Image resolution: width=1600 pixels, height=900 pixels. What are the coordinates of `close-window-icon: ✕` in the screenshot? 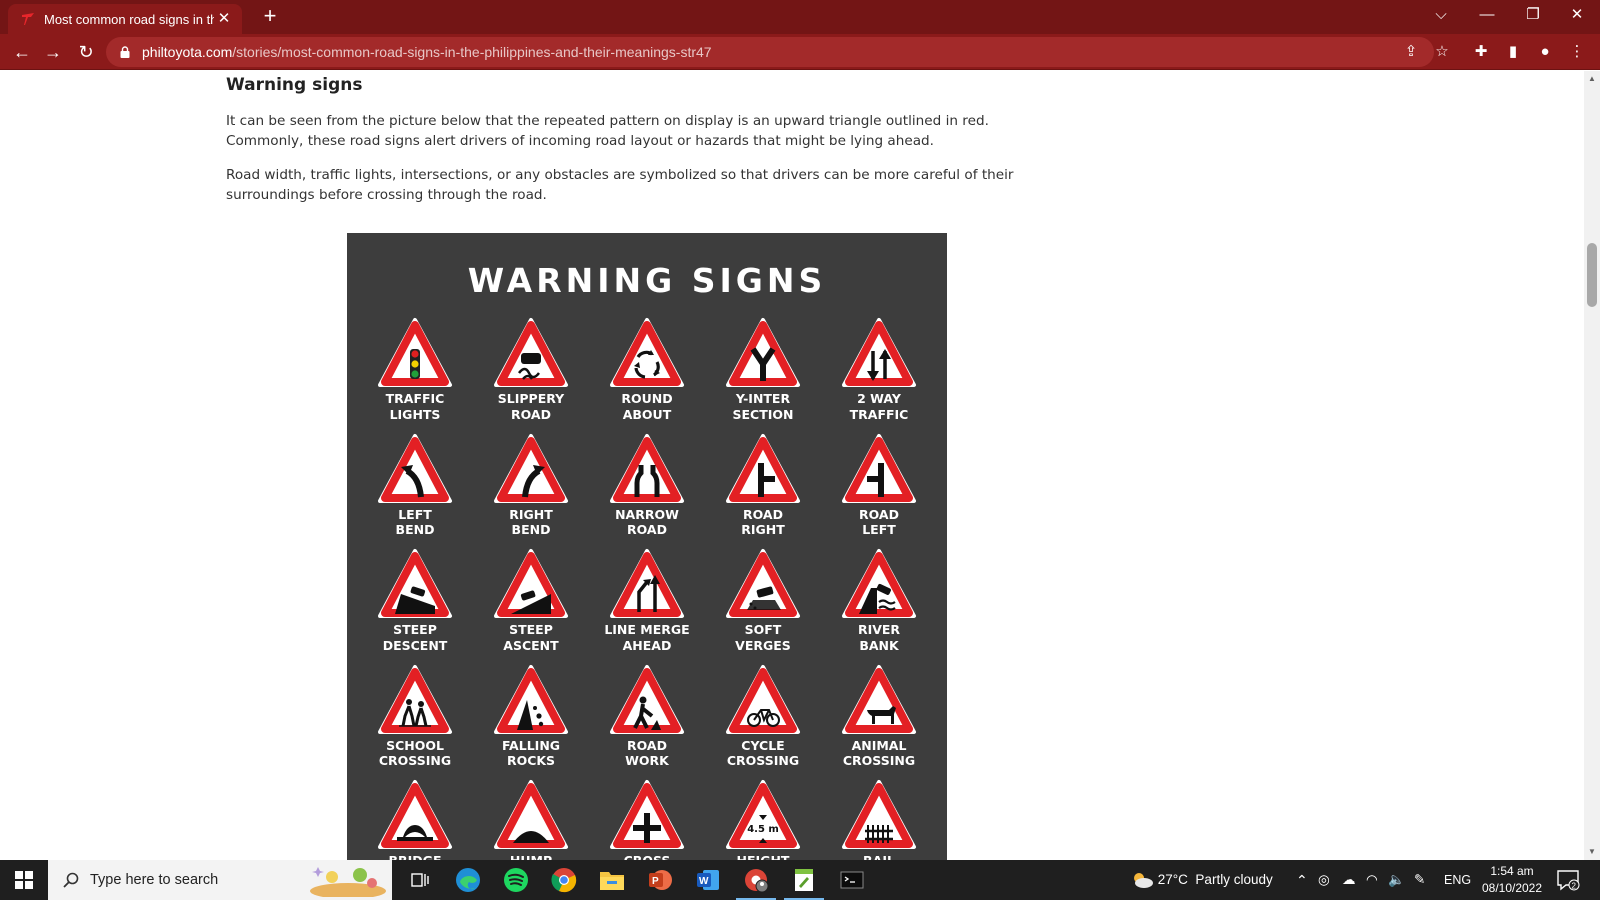 It's located at (1577, 15).